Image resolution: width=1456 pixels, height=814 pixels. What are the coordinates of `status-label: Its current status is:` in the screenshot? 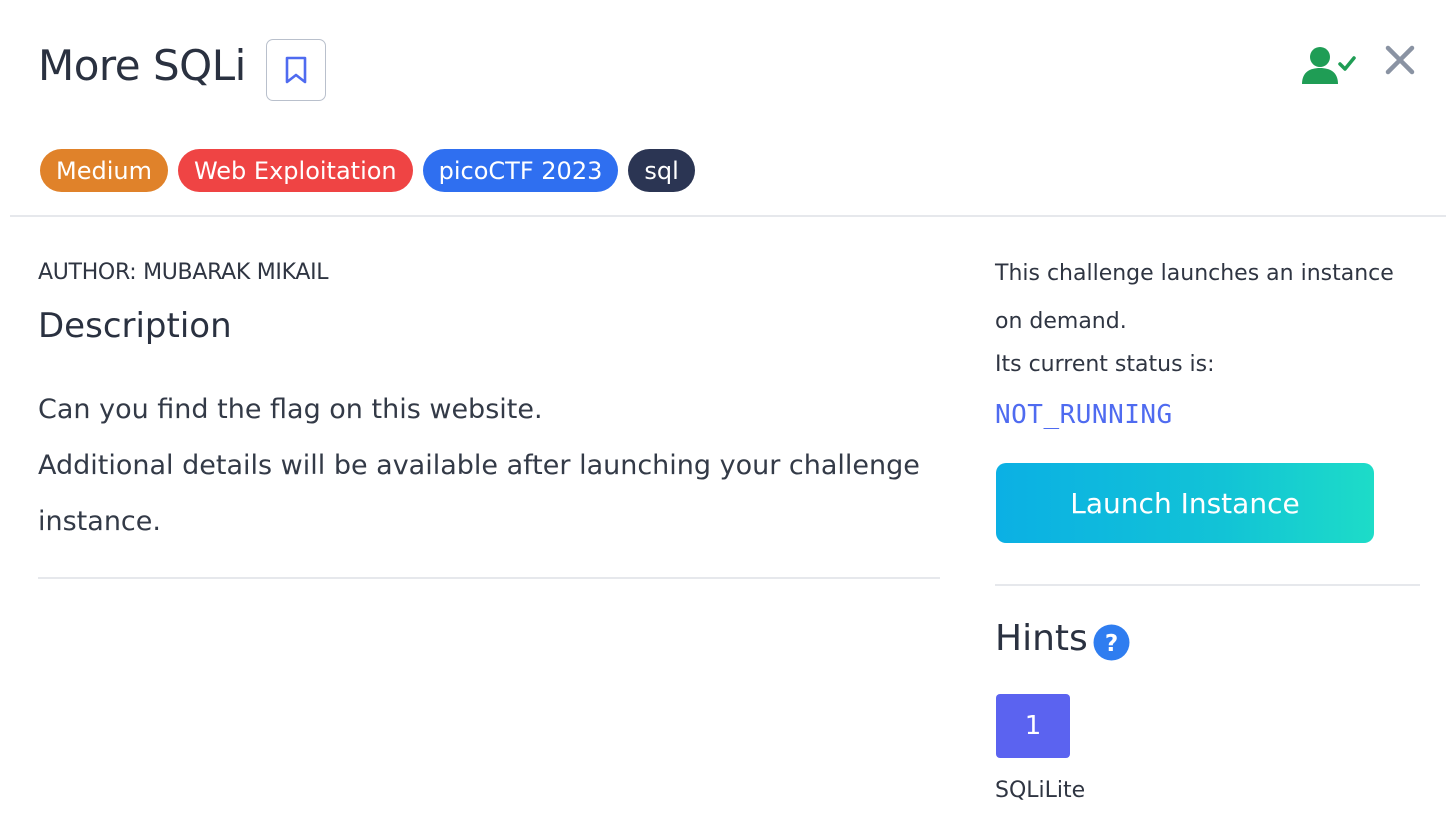 It's located at (1105, 364).